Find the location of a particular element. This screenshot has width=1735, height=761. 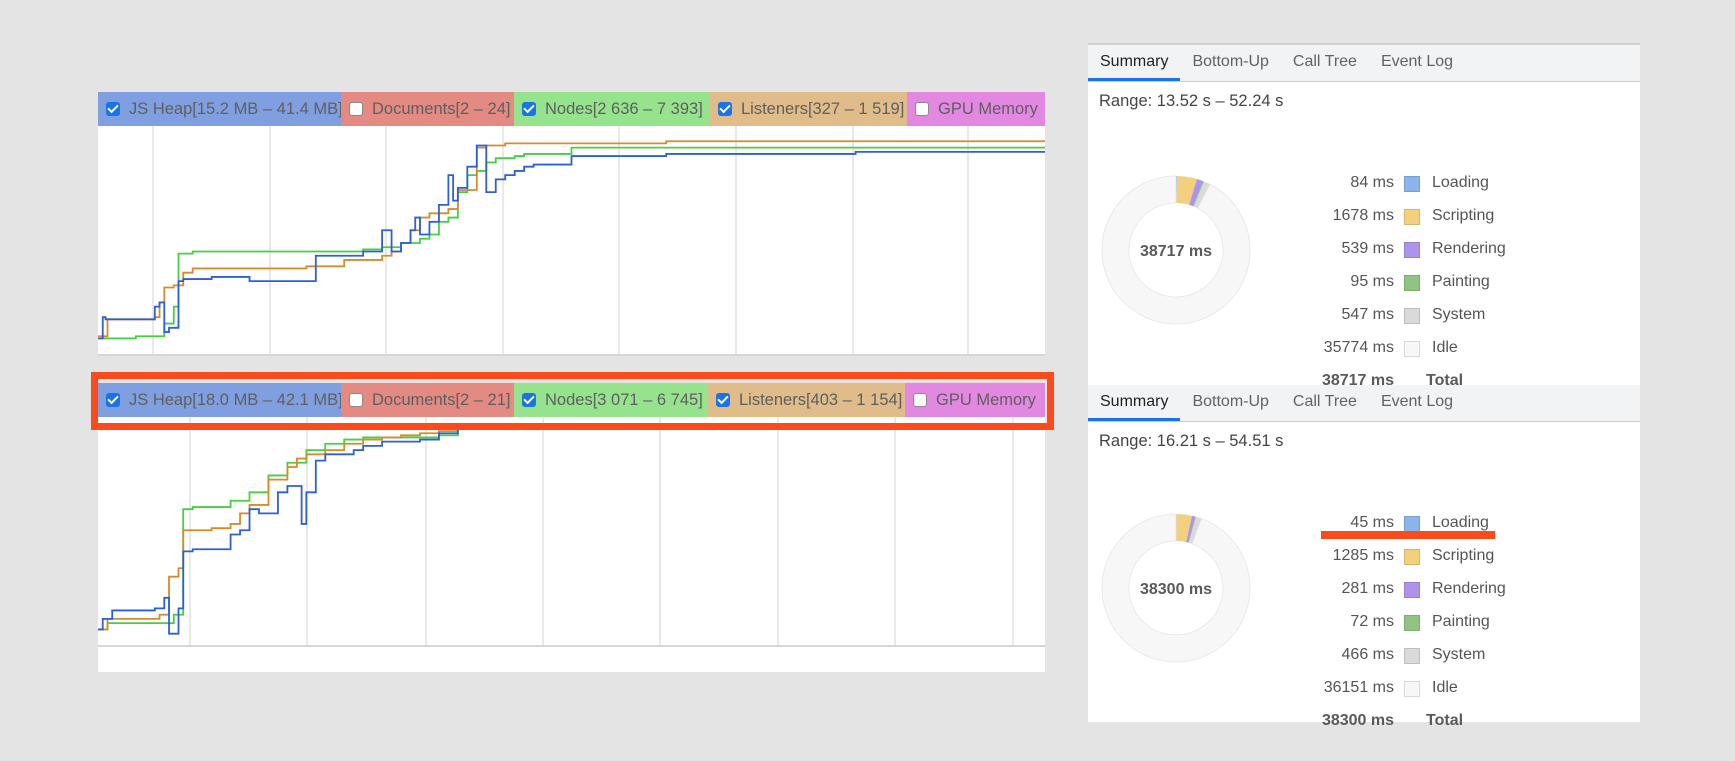

summary-row-rendering: 281 ms Rendering is located at coordinates (1418, 591).